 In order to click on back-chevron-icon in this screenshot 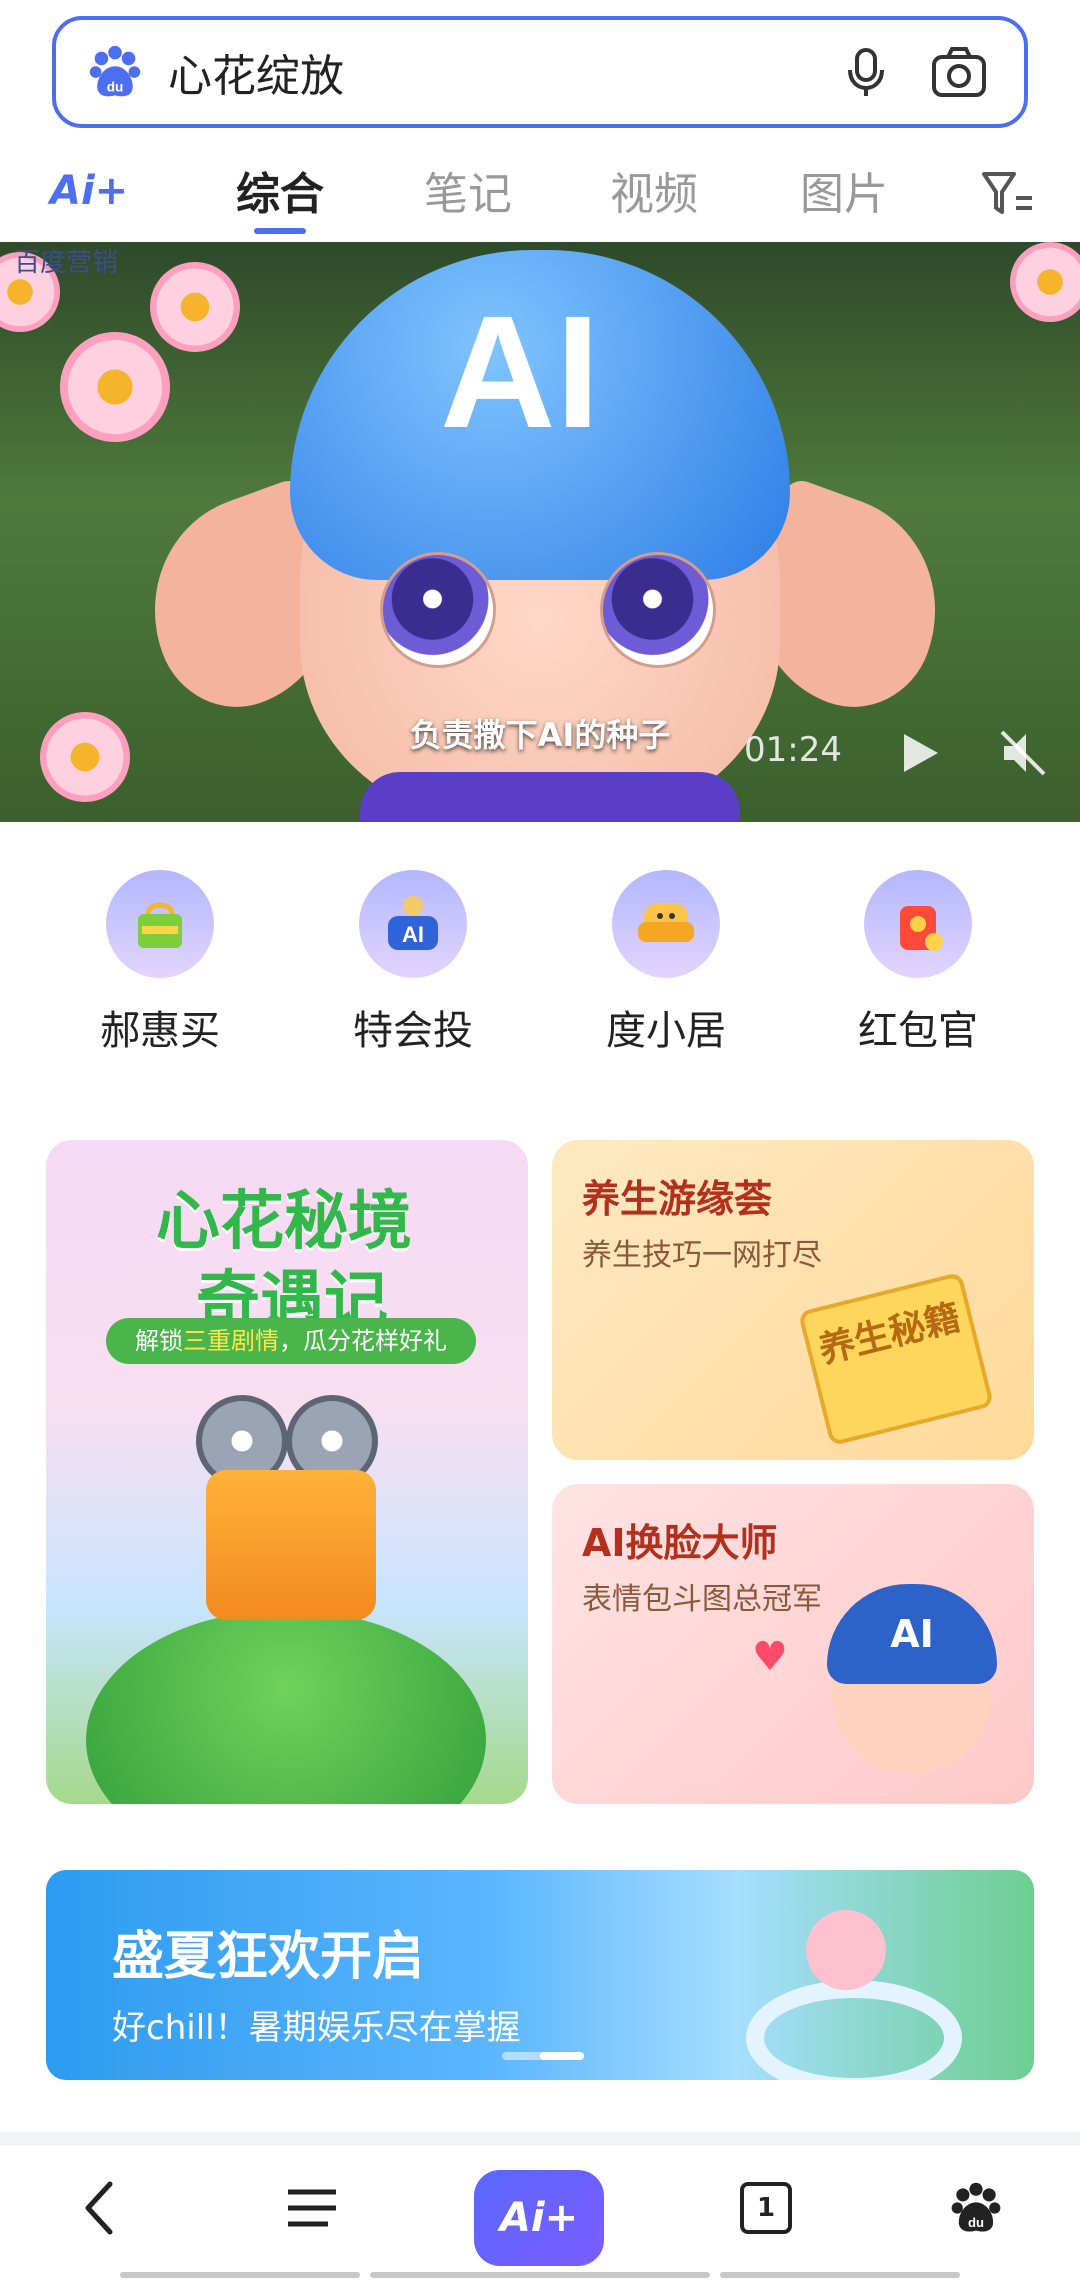, I will do `click(99, 2208)`.